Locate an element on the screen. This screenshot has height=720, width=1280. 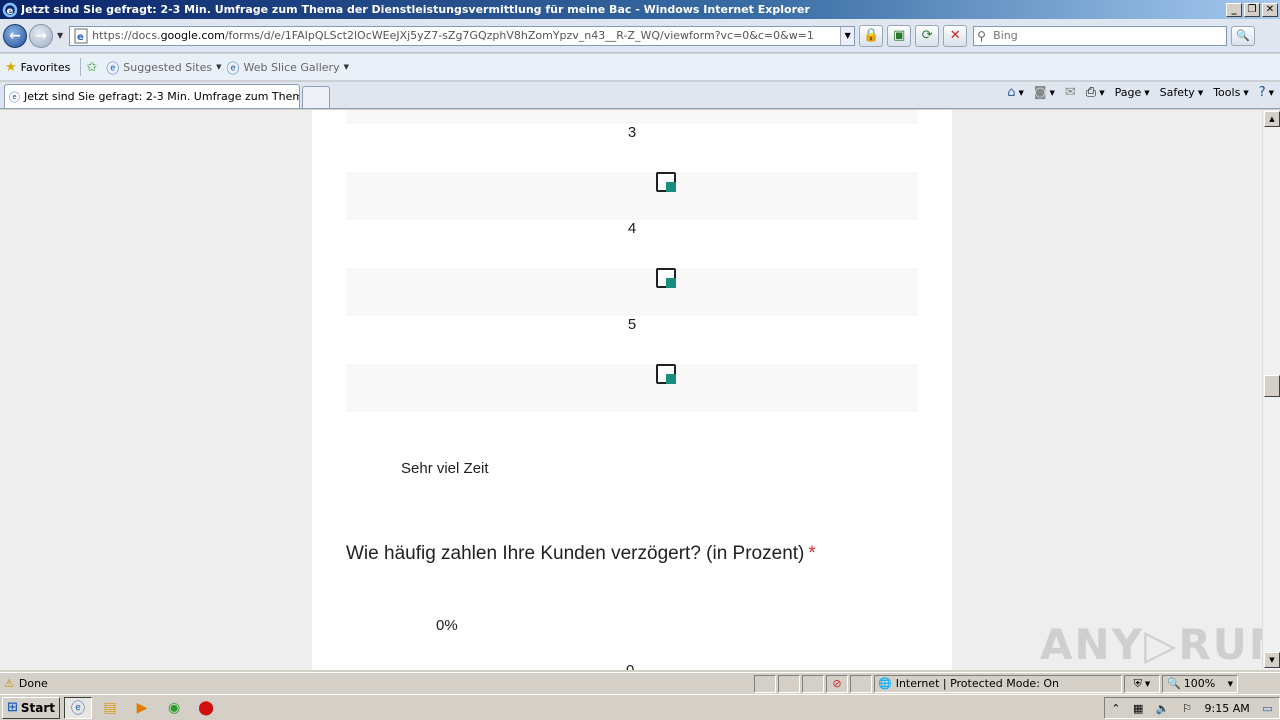
feeds-button: ◙ ▼ is located at coordinates (1044, 92).